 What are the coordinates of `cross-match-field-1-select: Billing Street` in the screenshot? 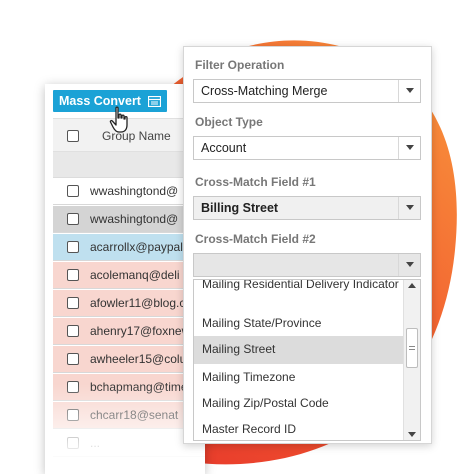 It's located at (307, 208).